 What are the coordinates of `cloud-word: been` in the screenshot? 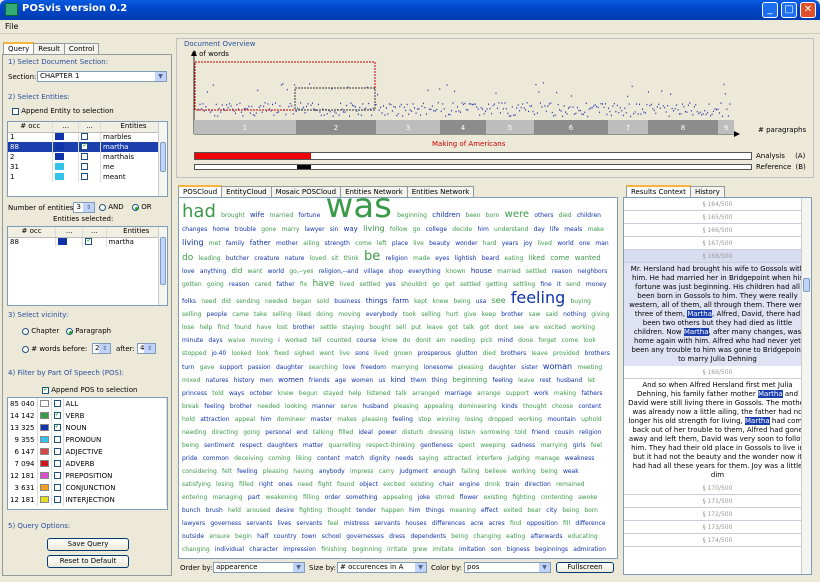 It's located at (473, 215).